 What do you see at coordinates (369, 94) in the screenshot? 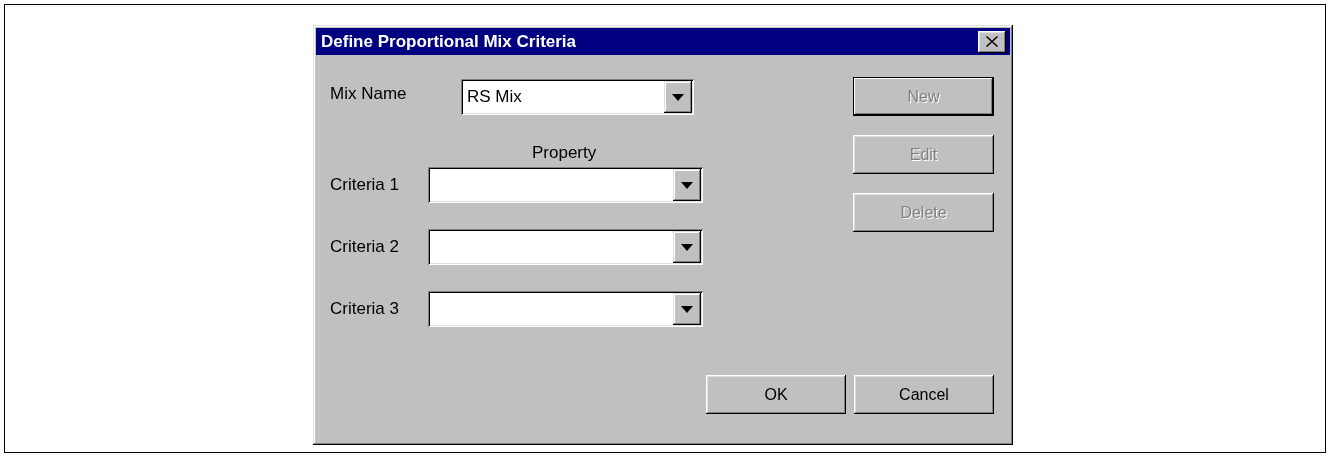
I see `field-label: Mix Name` at bounding box center [369, 94].